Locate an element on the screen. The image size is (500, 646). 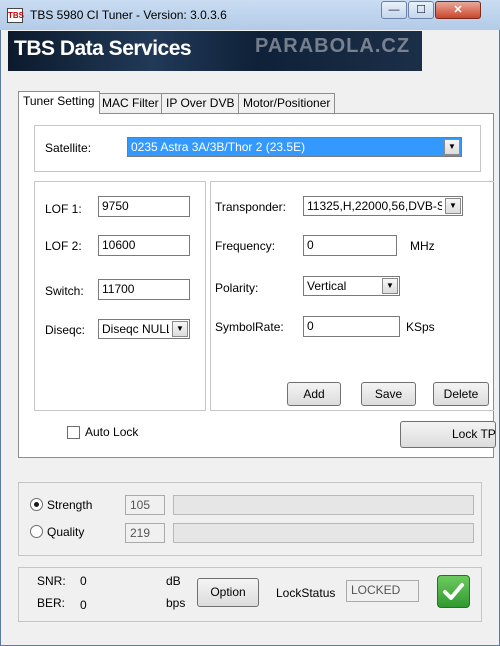
strength-label: Strength is located at coordinates (70, 505).